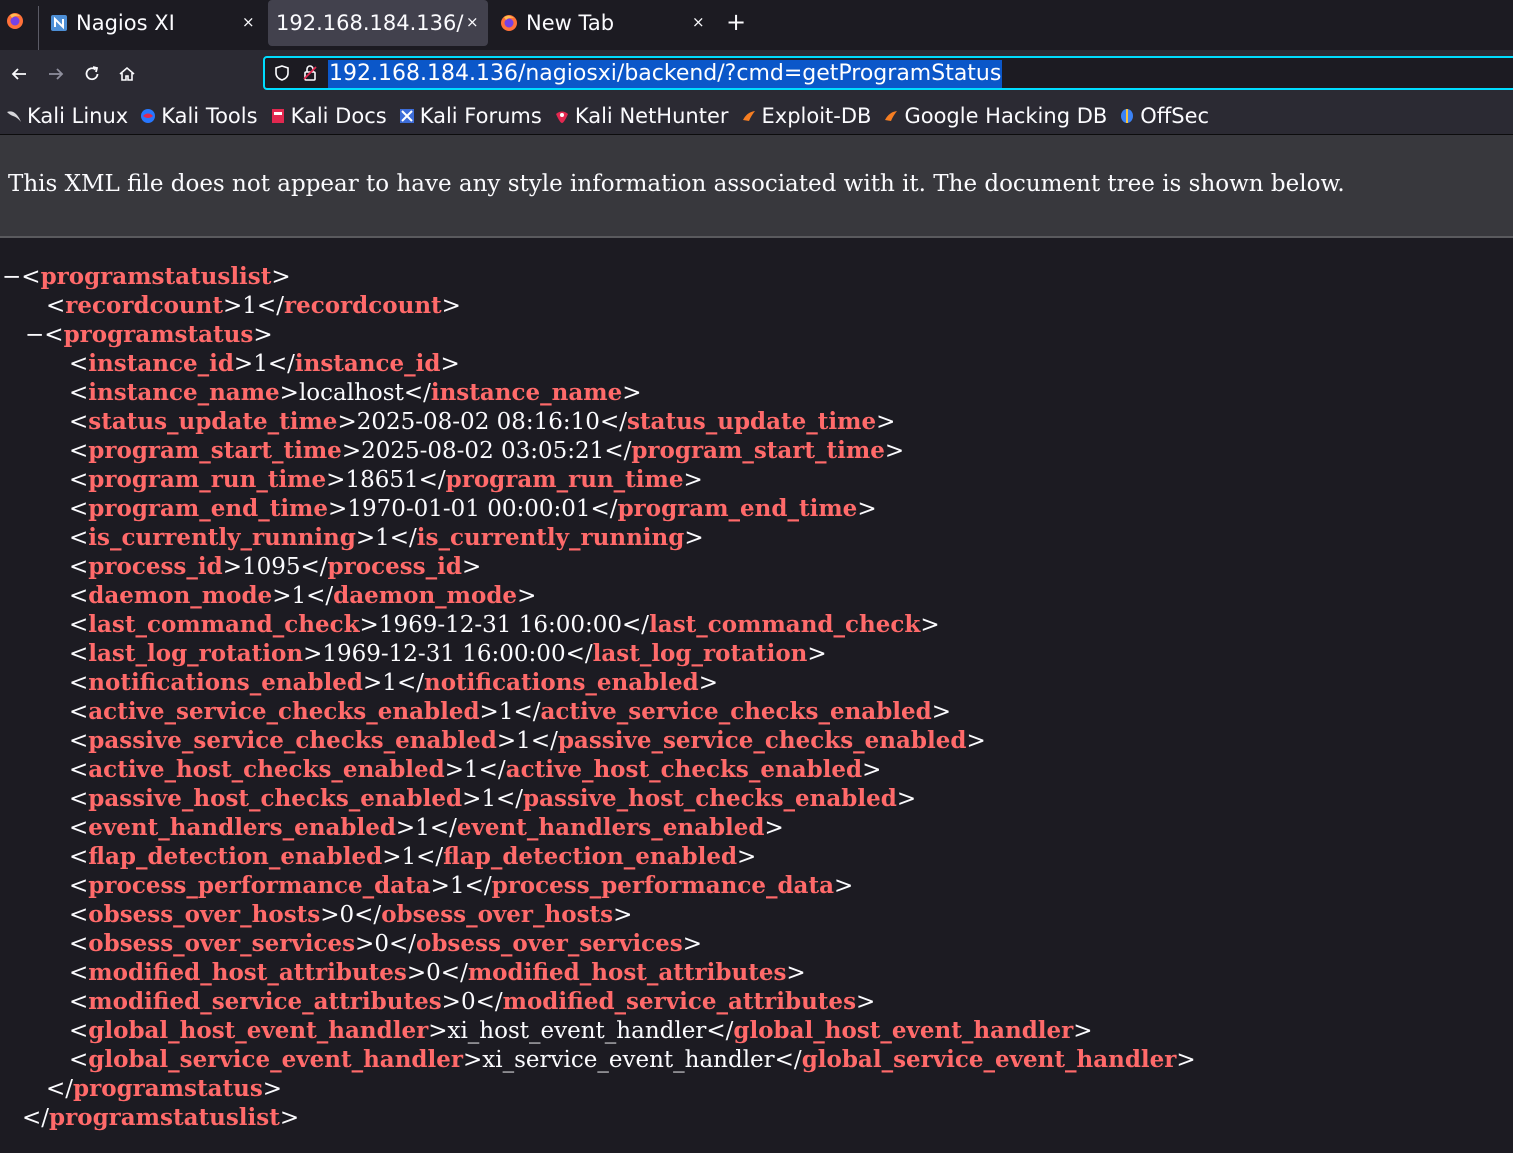 The height and width of the screenshot is (1153, 1513). I want to click on xml-tag-name: modified_host_attributes, so click(247, 972).